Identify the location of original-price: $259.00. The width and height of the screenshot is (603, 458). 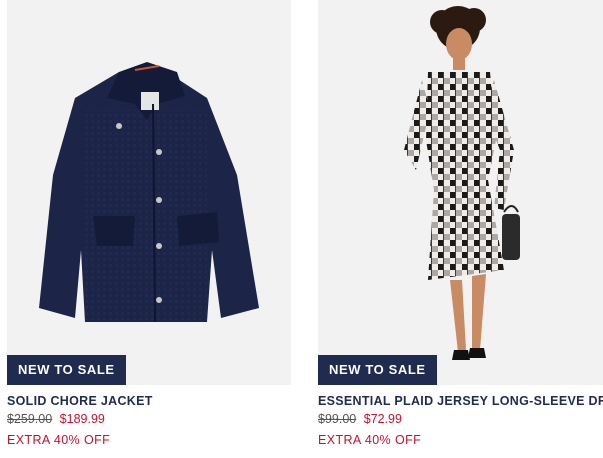
(30, 419).